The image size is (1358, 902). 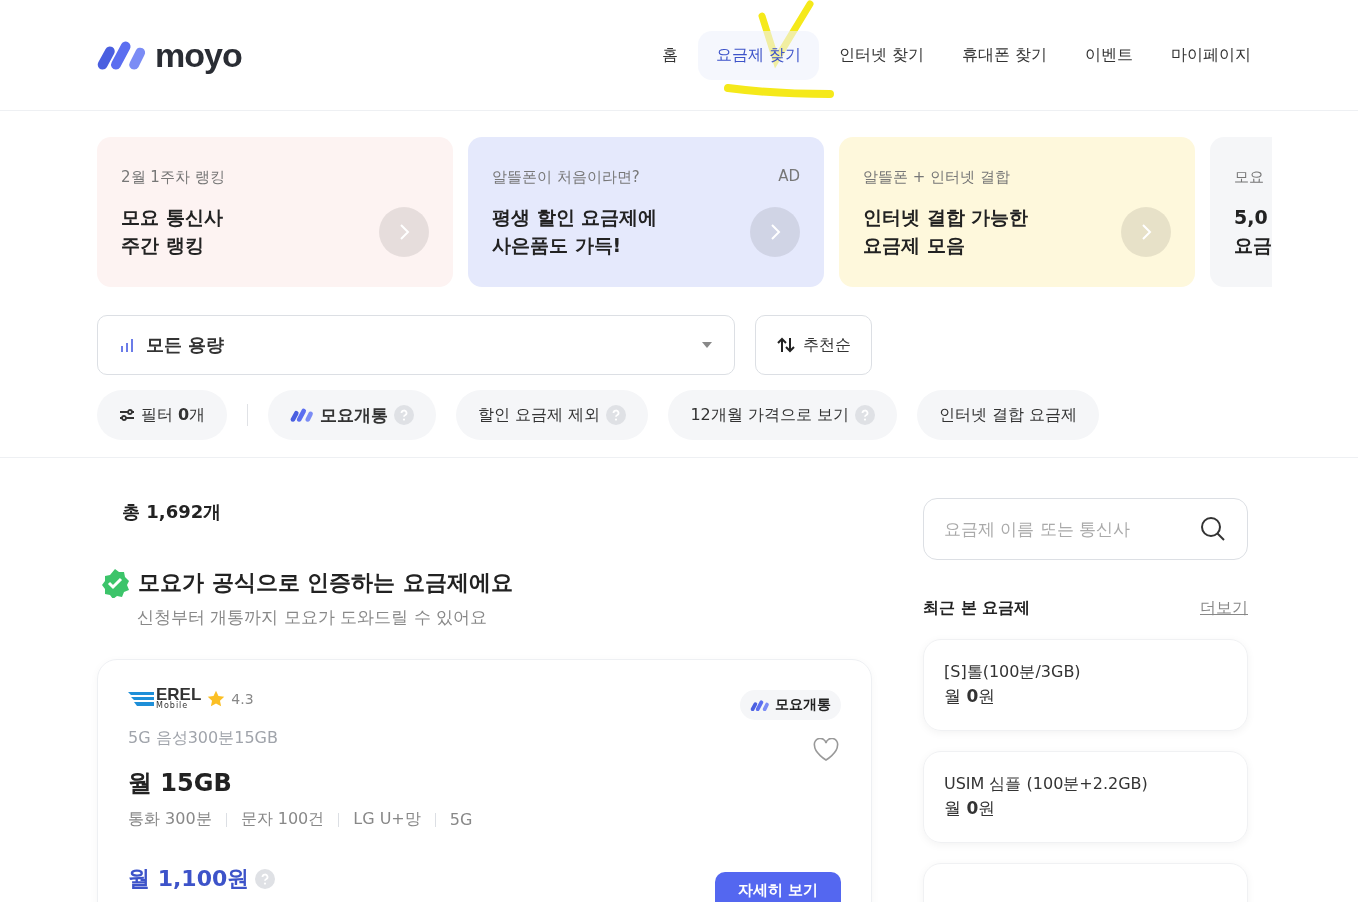 I want to click on recent-plan-card: USIM 심플 (100분+2.2GB) 월 0원, so click(x=1085, y=797).